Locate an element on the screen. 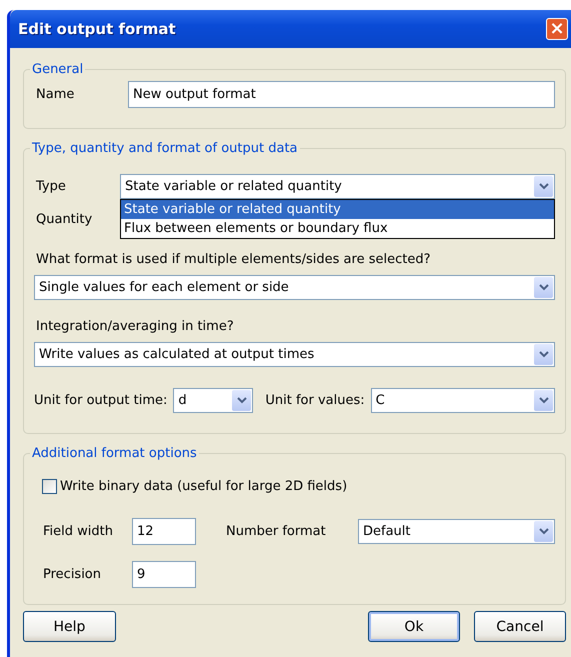  field-label: Name is located at coordinates (55, 94).